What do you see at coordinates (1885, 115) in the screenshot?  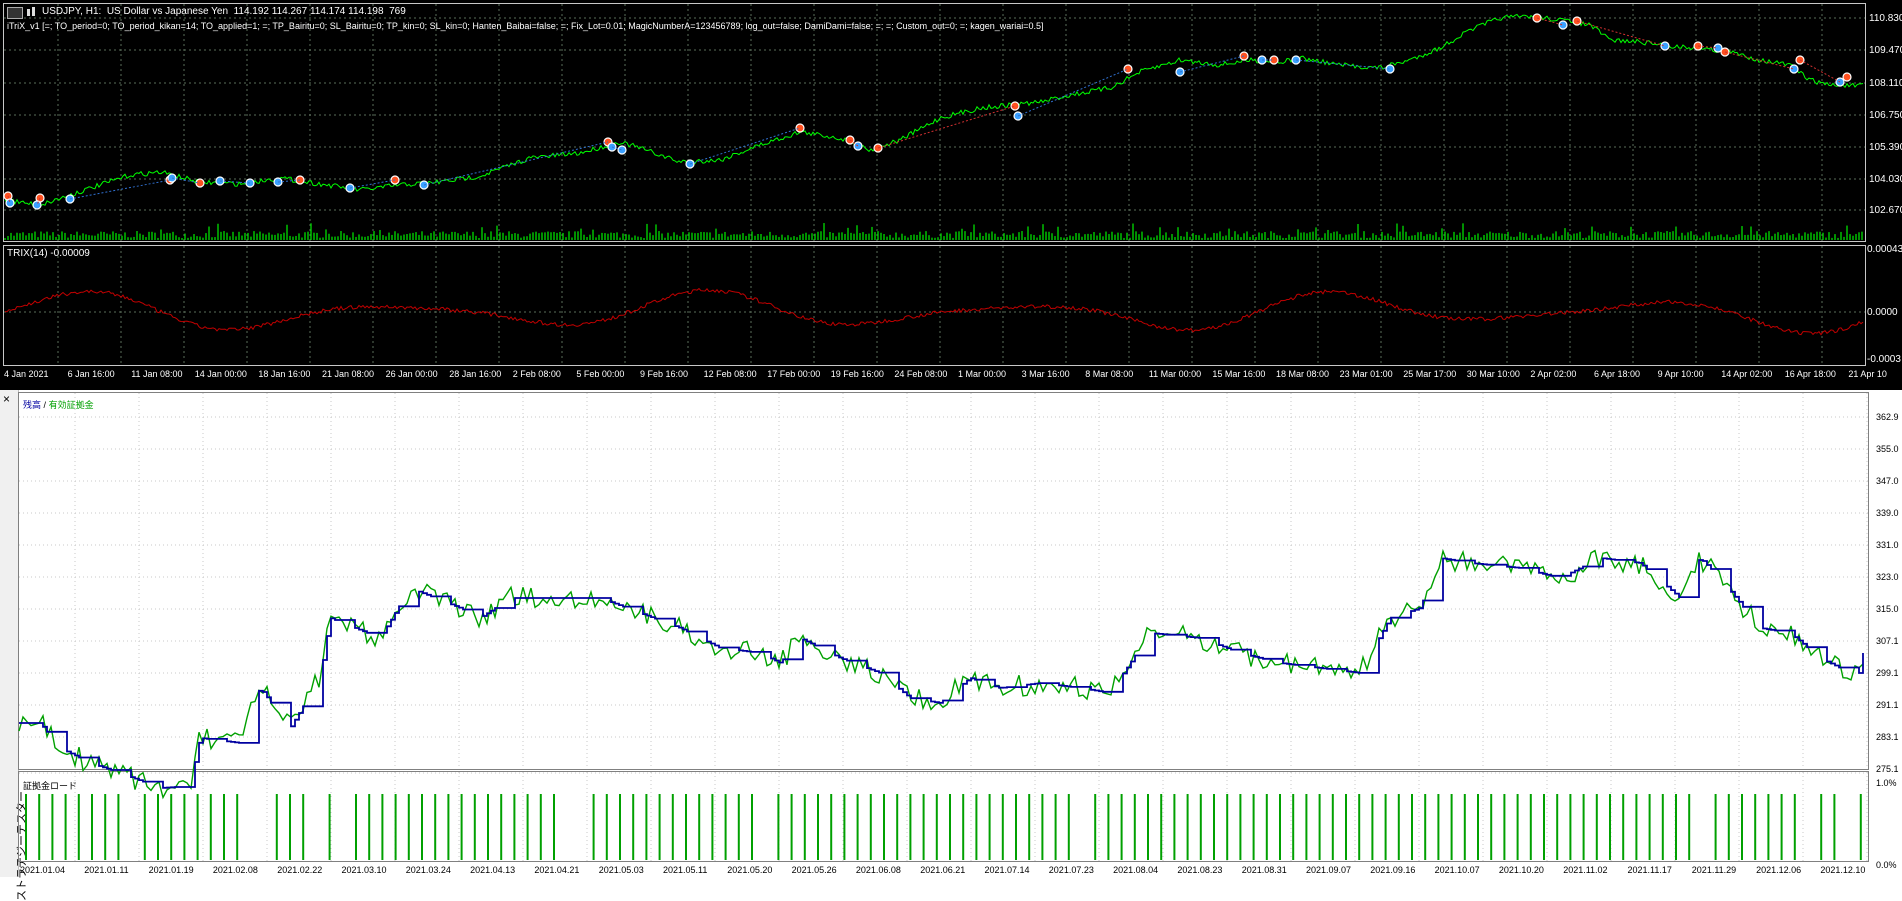 I see `price-tick: 106.750` at bounding box center [1885, 115].